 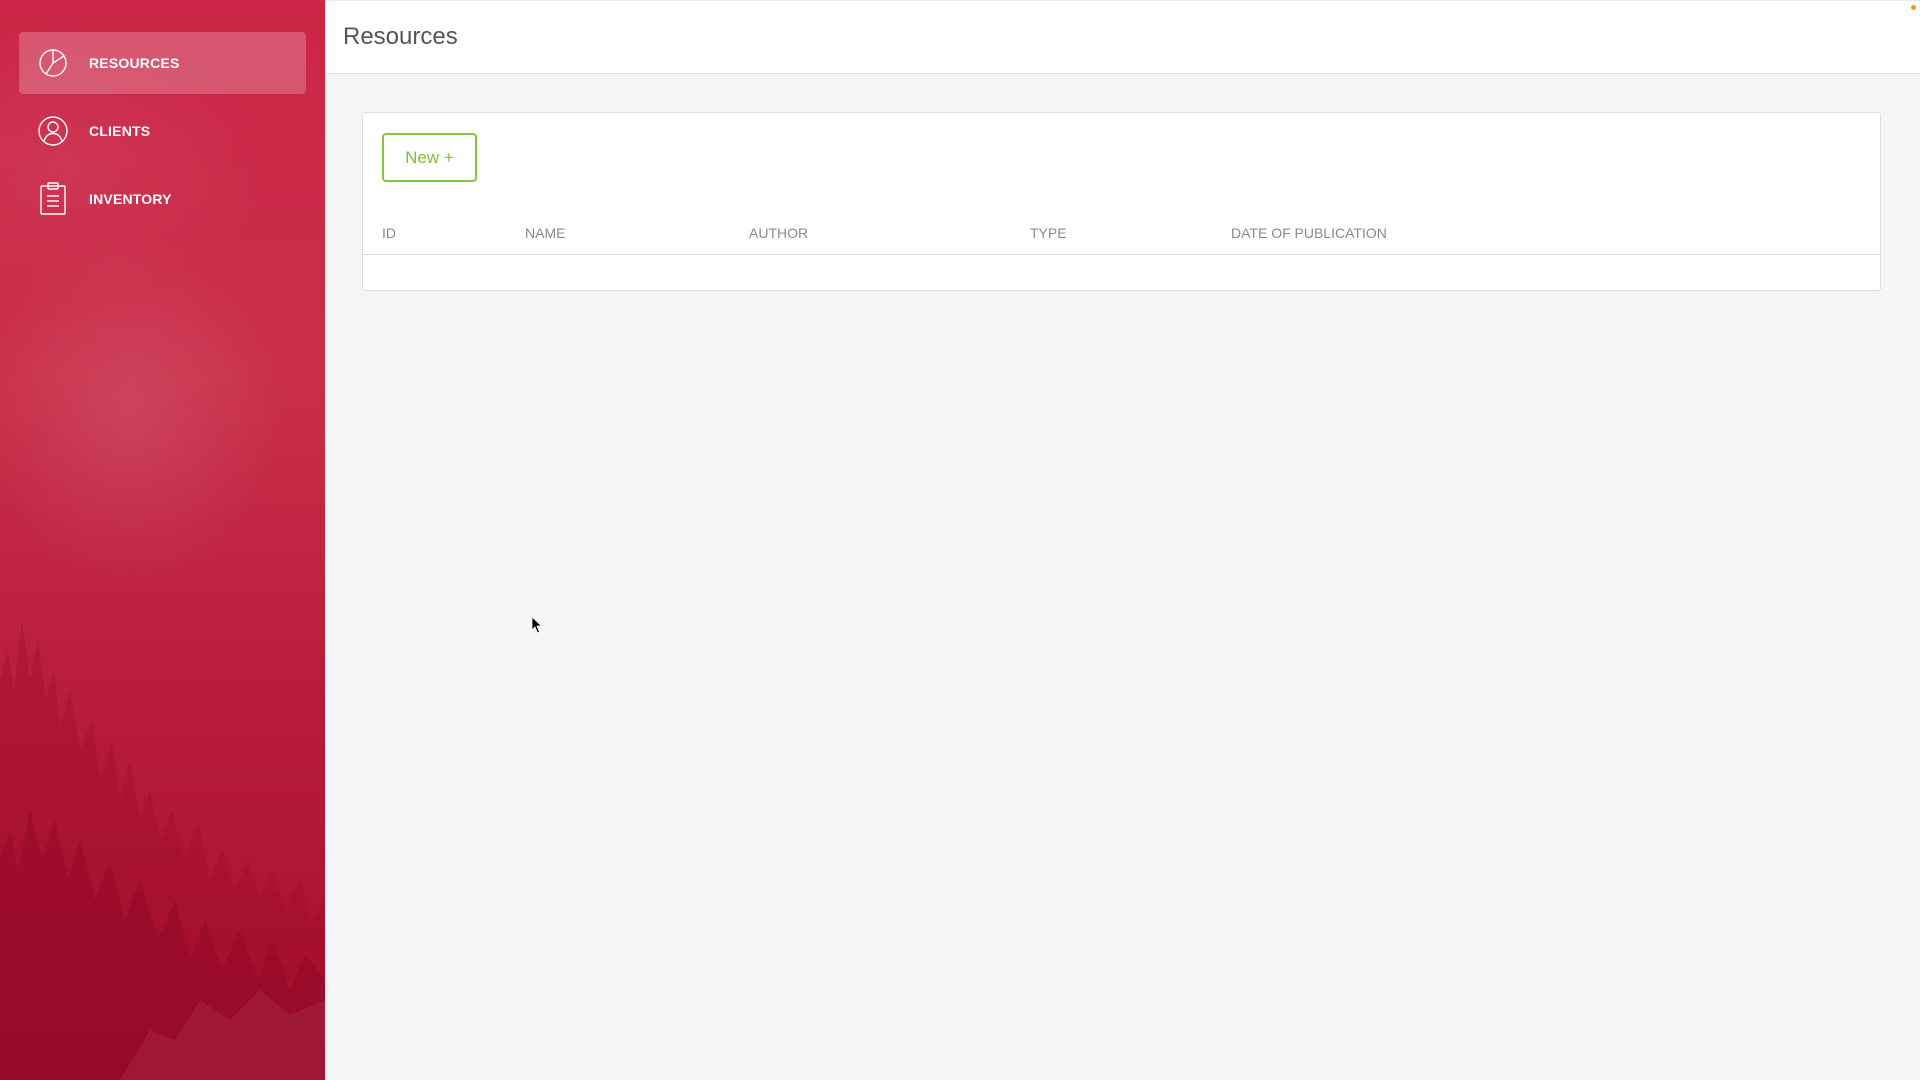 I want to click on new-resource-button: New +, so click(x=429, y=157).